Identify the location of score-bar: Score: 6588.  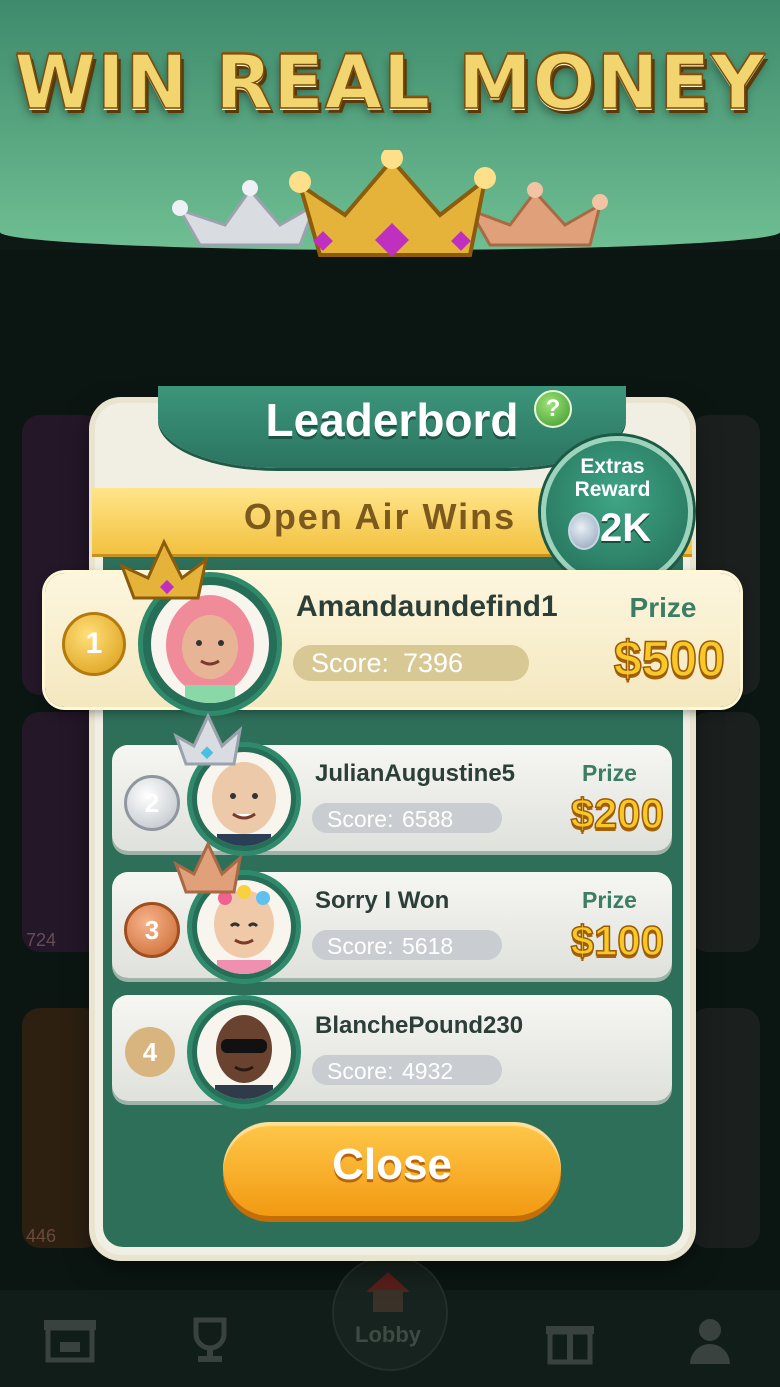
(407, 818).